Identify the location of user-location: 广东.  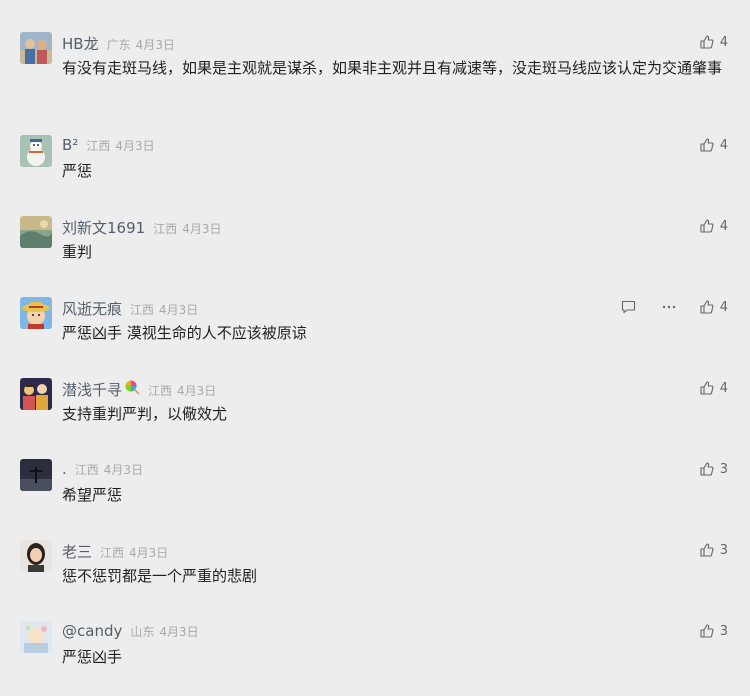
(118, 45).